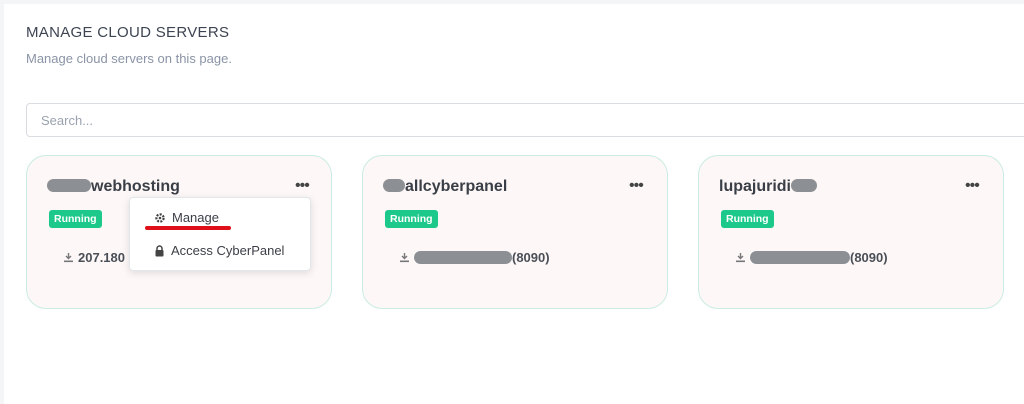  I want to click on gear-icon, so click(160, 217).